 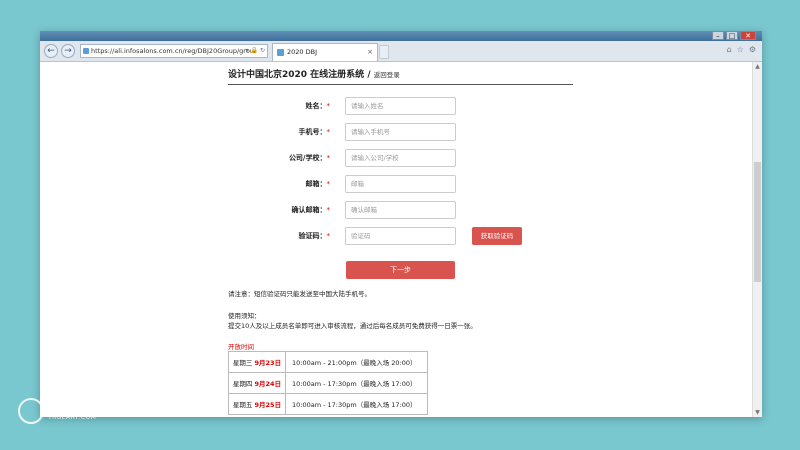 I want to click on name-input, so click(x=400, y=106).